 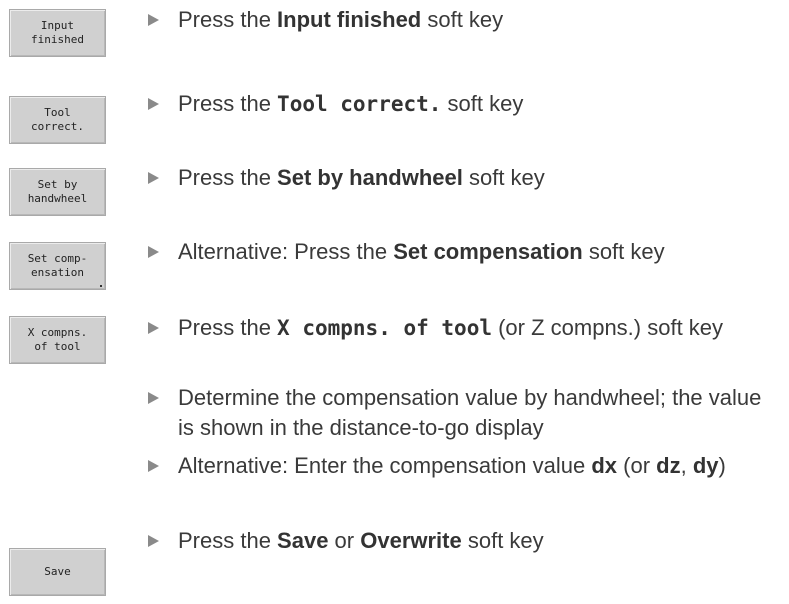 What do you see at coordinates (637, 465) in the screenshot?
I see `step-text: (or` at bounding box center [637, 465].